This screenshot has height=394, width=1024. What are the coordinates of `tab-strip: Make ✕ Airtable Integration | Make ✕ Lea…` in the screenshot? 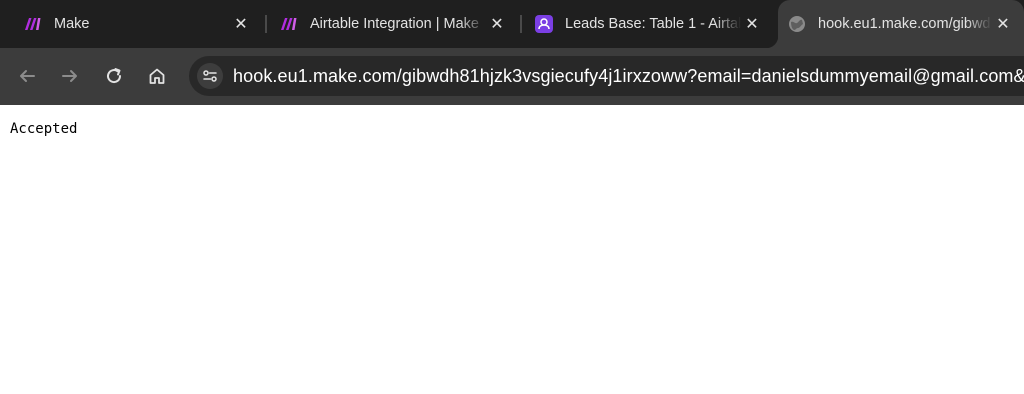 It's located at (512, 24).